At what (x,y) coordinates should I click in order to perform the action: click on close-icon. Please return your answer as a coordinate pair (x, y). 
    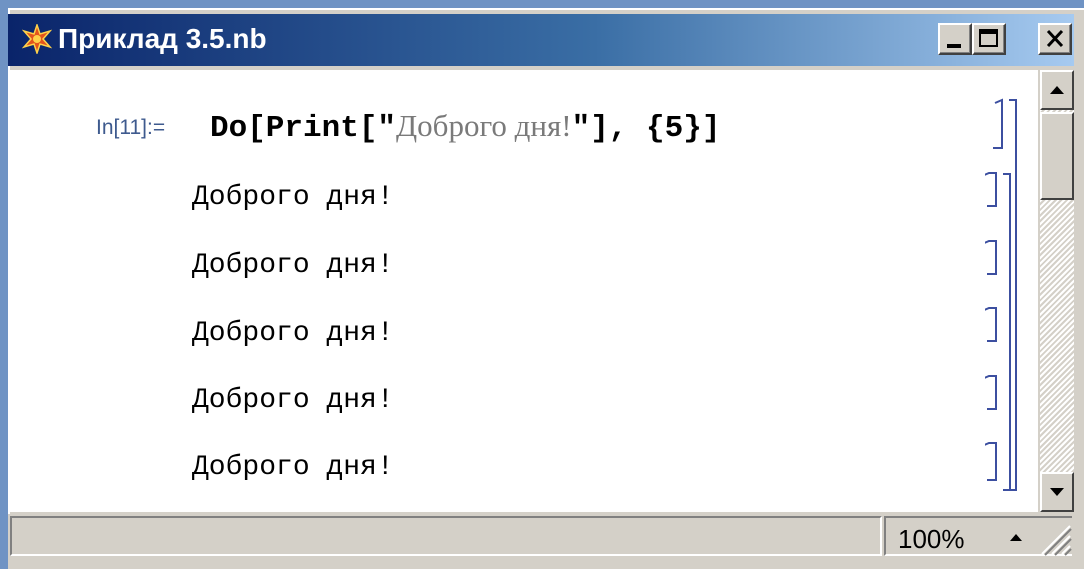
    Looking at the image, I should click on (1055, 38).